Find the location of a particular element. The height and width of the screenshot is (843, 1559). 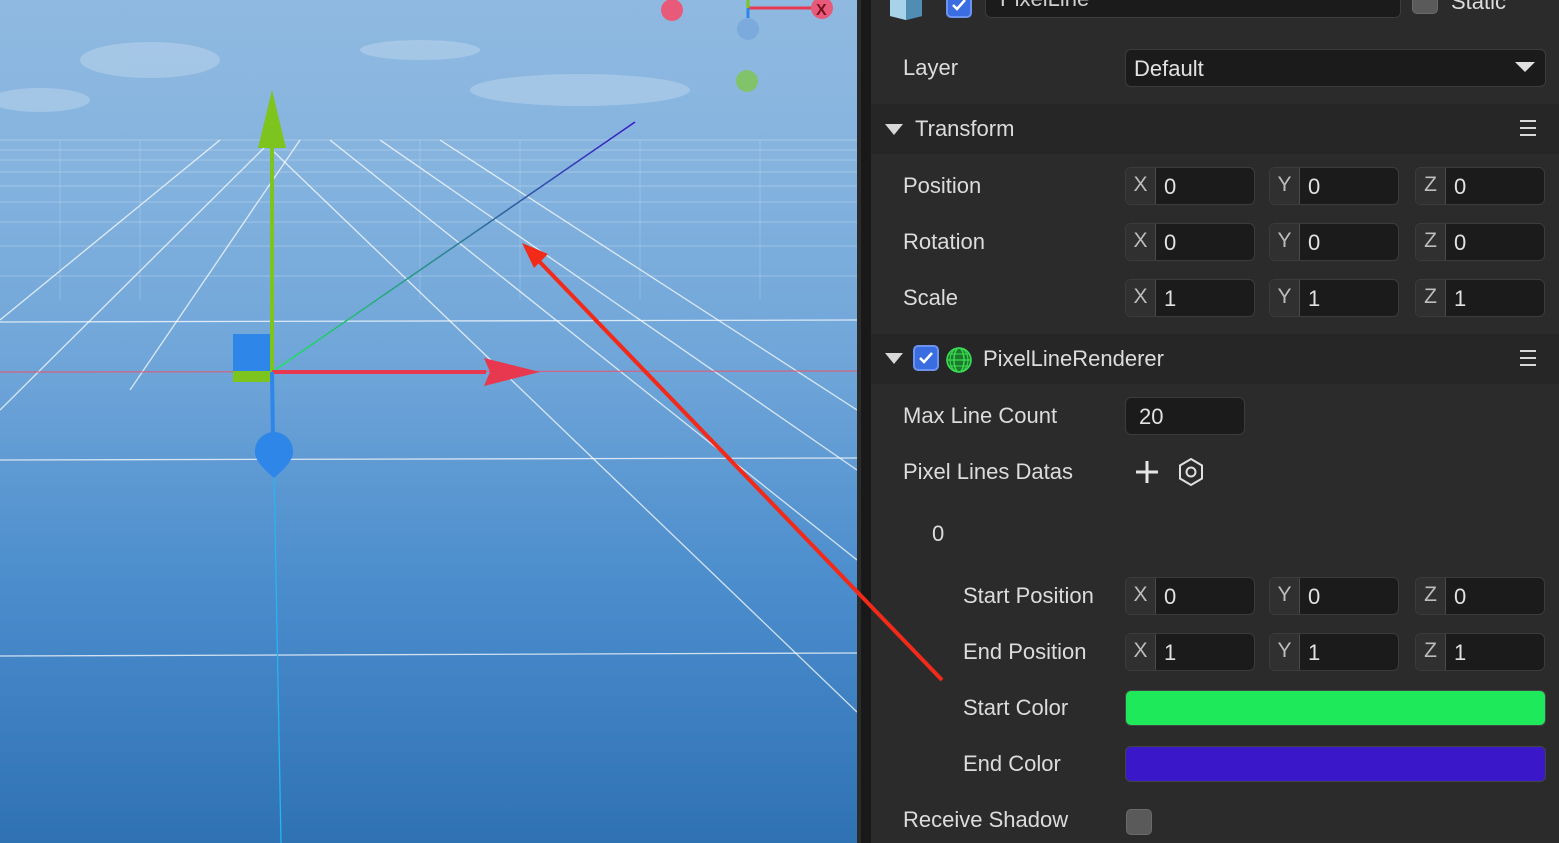

orientation-neg-x-dot is located at coordinates (672, 10).